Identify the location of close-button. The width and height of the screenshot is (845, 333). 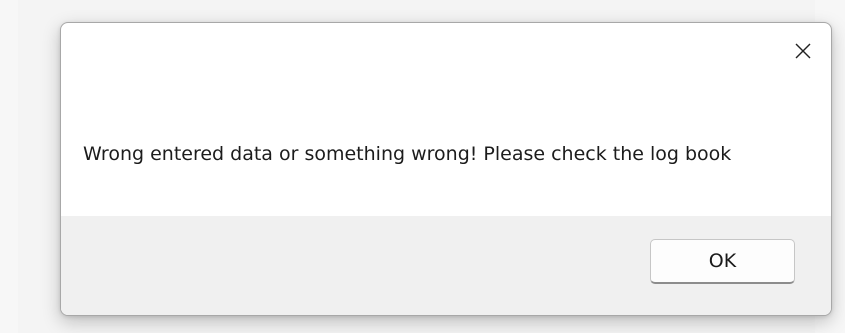
(803, 51).